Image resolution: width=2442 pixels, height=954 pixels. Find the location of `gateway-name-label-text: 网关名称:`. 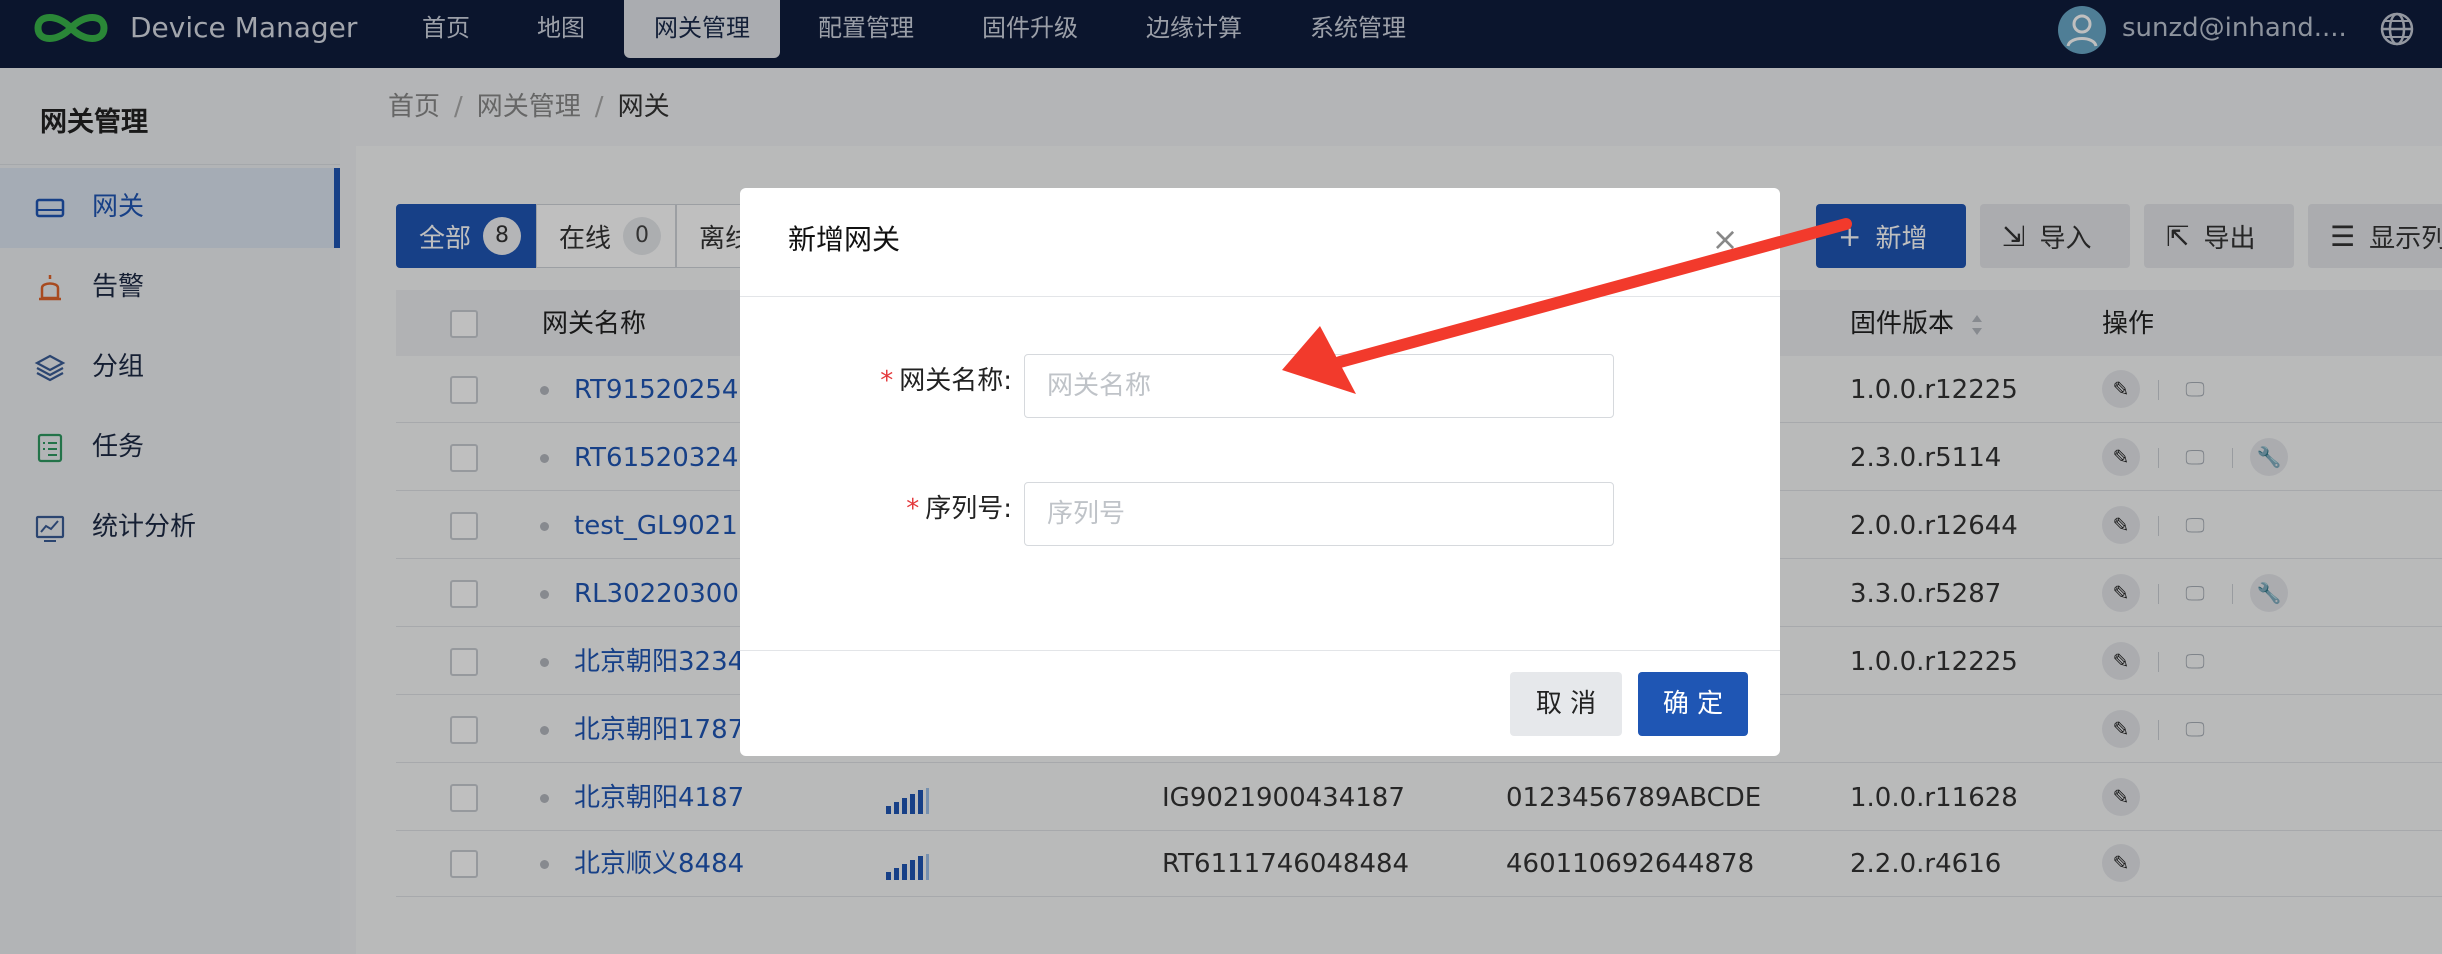

gateway-name-label-text: 网关名称: is located at coordinates (955, 381).